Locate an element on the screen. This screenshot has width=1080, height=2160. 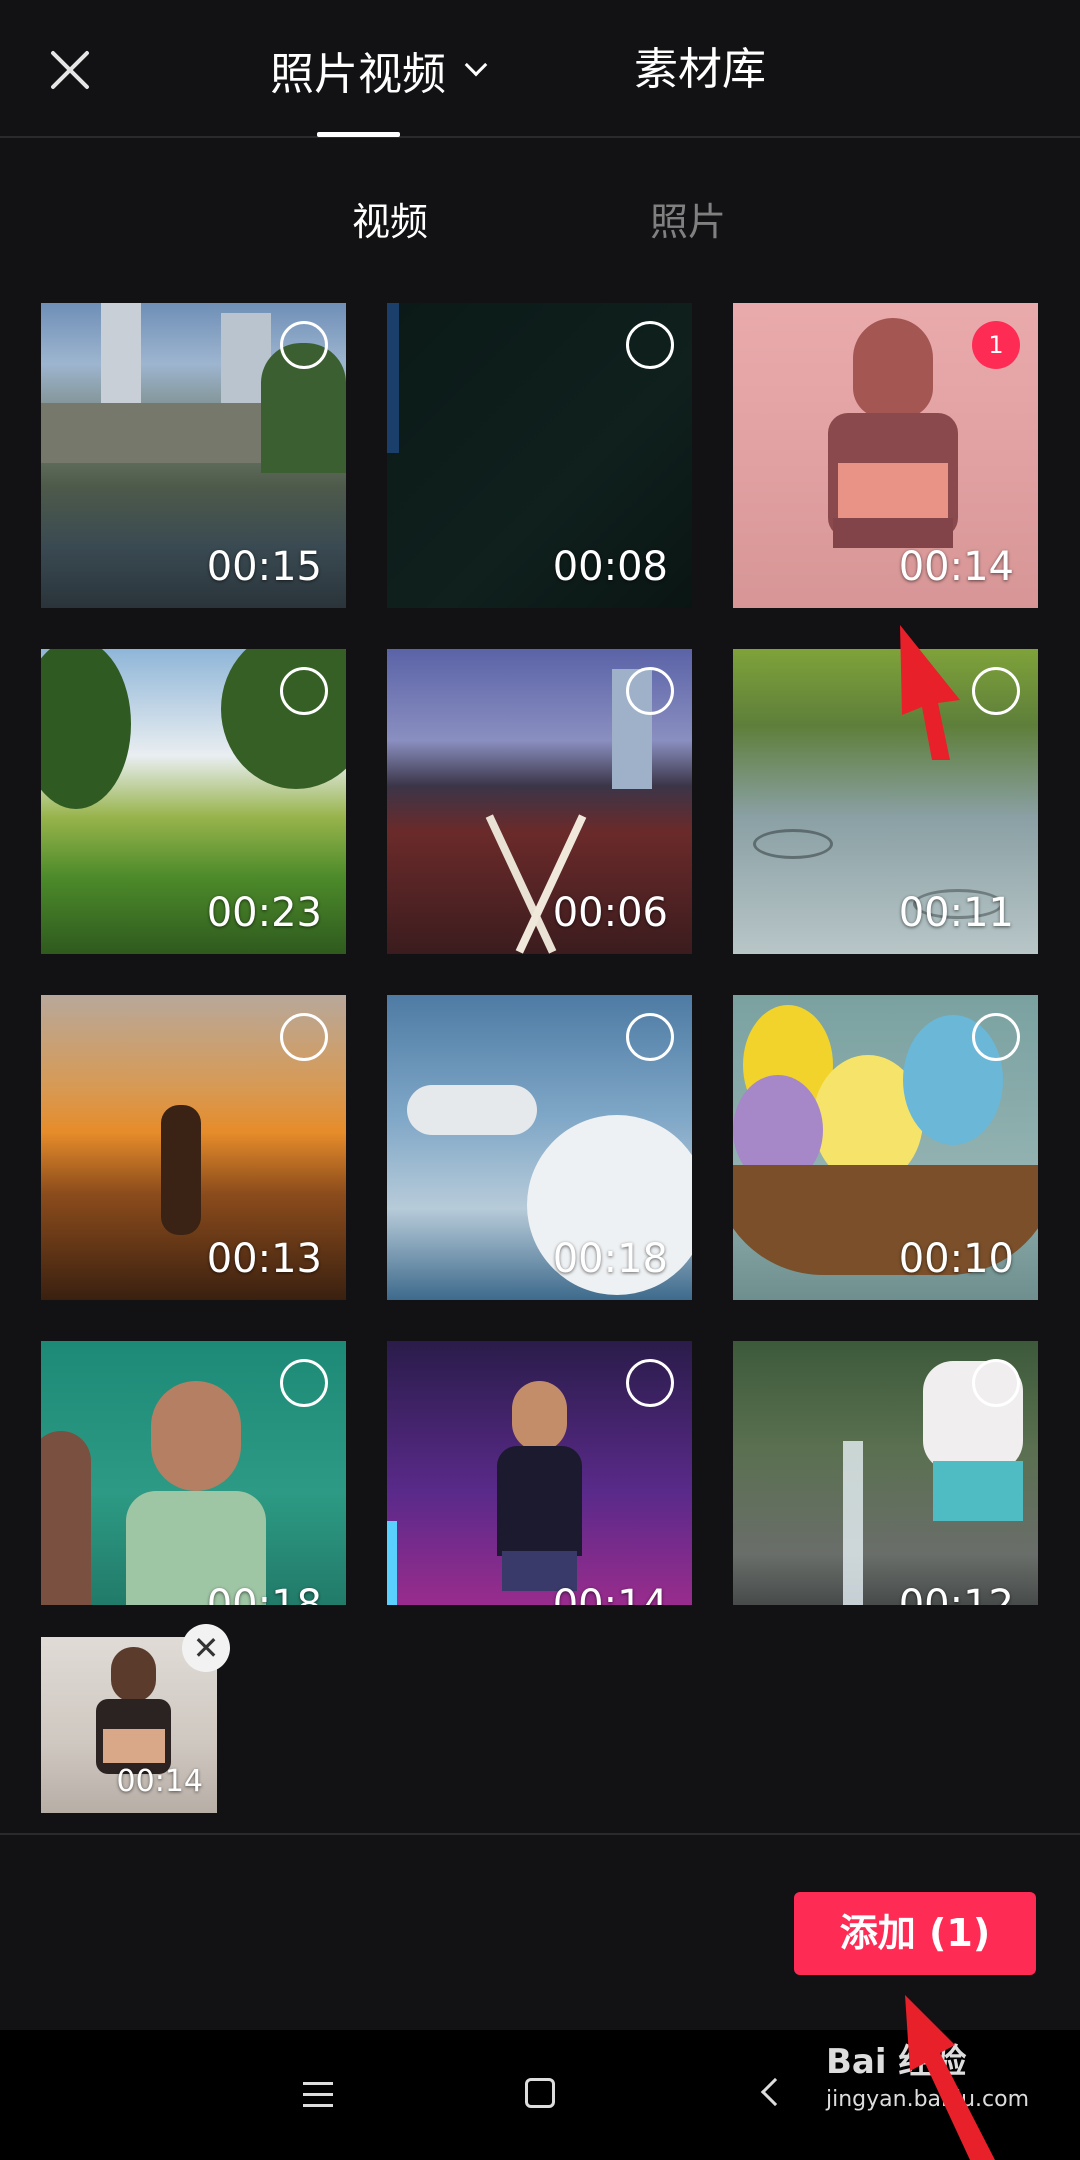
active-tab-indicator is located at coordinates (358, 134).